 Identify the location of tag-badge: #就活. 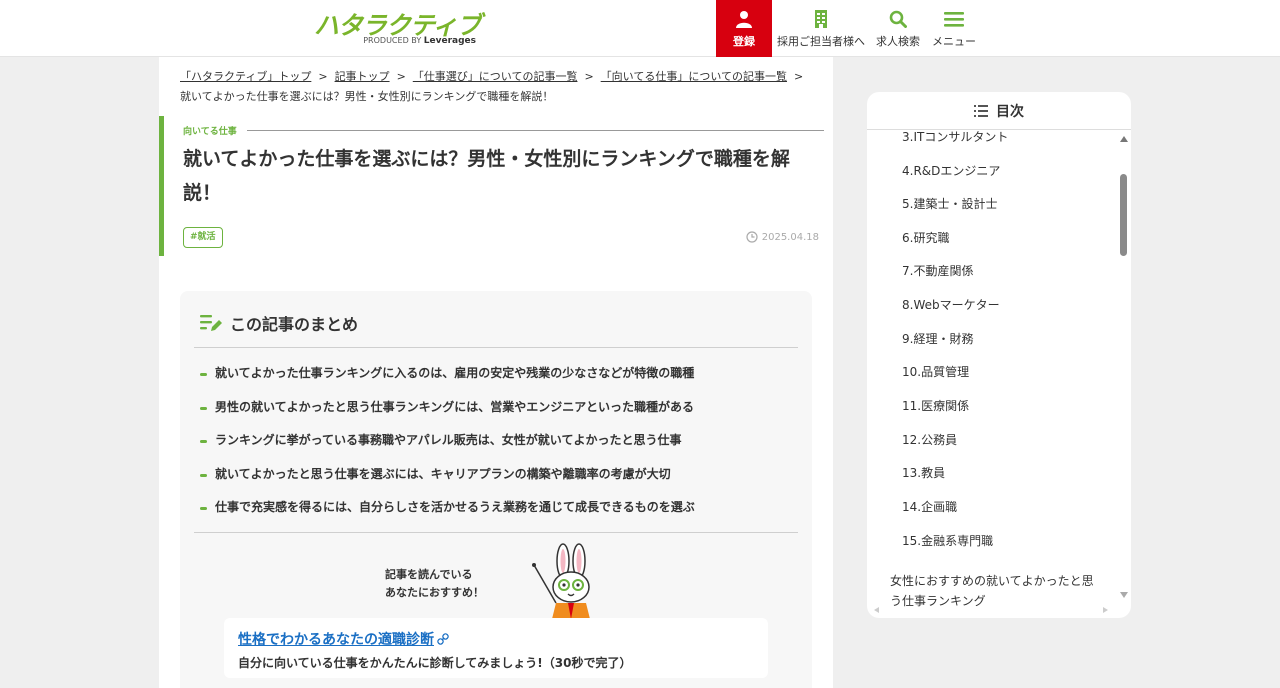
(203, 237).